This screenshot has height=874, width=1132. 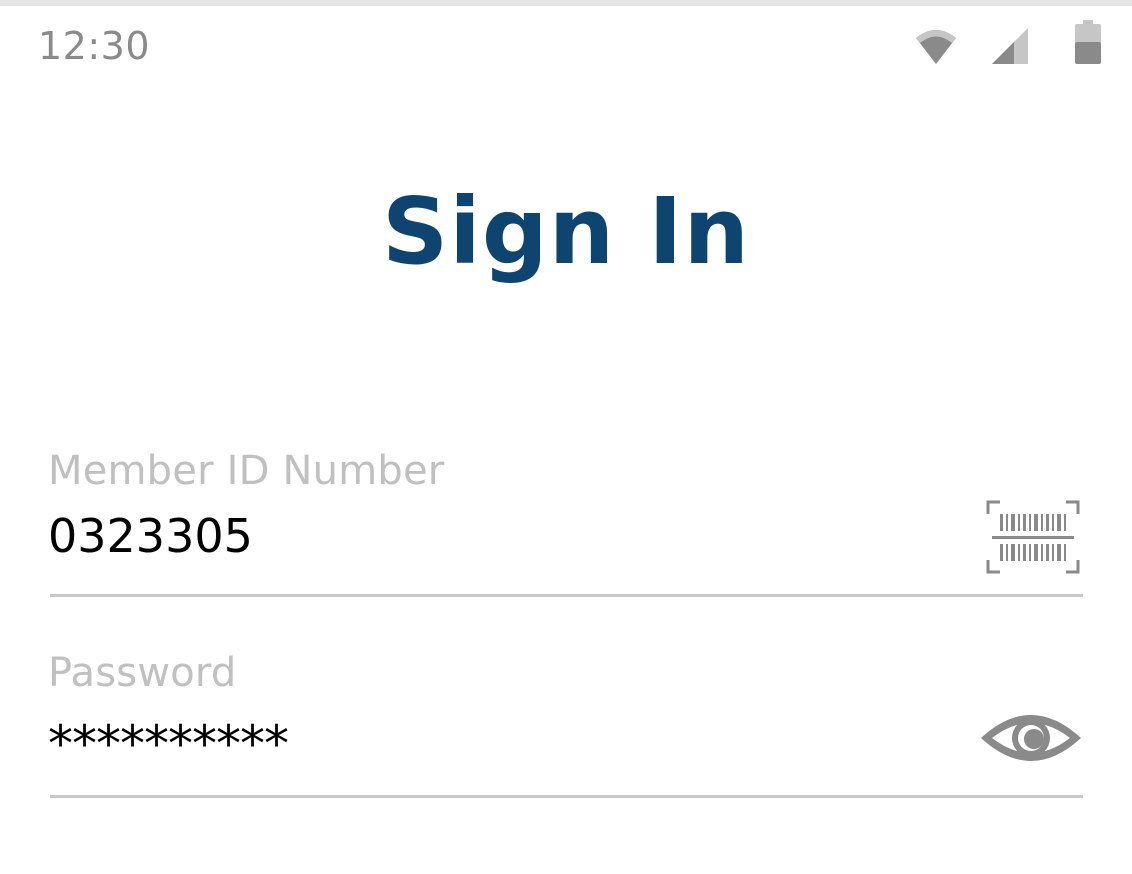 I want to click on barcode-scan-button, so click(x=1033, y=537).